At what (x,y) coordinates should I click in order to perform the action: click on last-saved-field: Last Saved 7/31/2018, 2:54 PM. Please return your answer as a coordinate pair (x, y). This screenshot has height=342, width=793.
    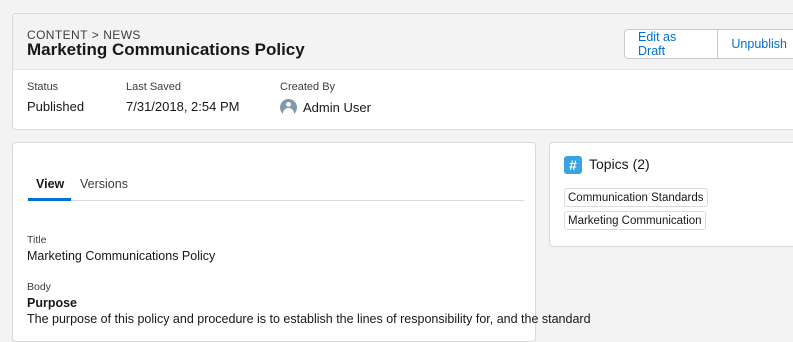
    Looking at the image, I should click on (182, 97).